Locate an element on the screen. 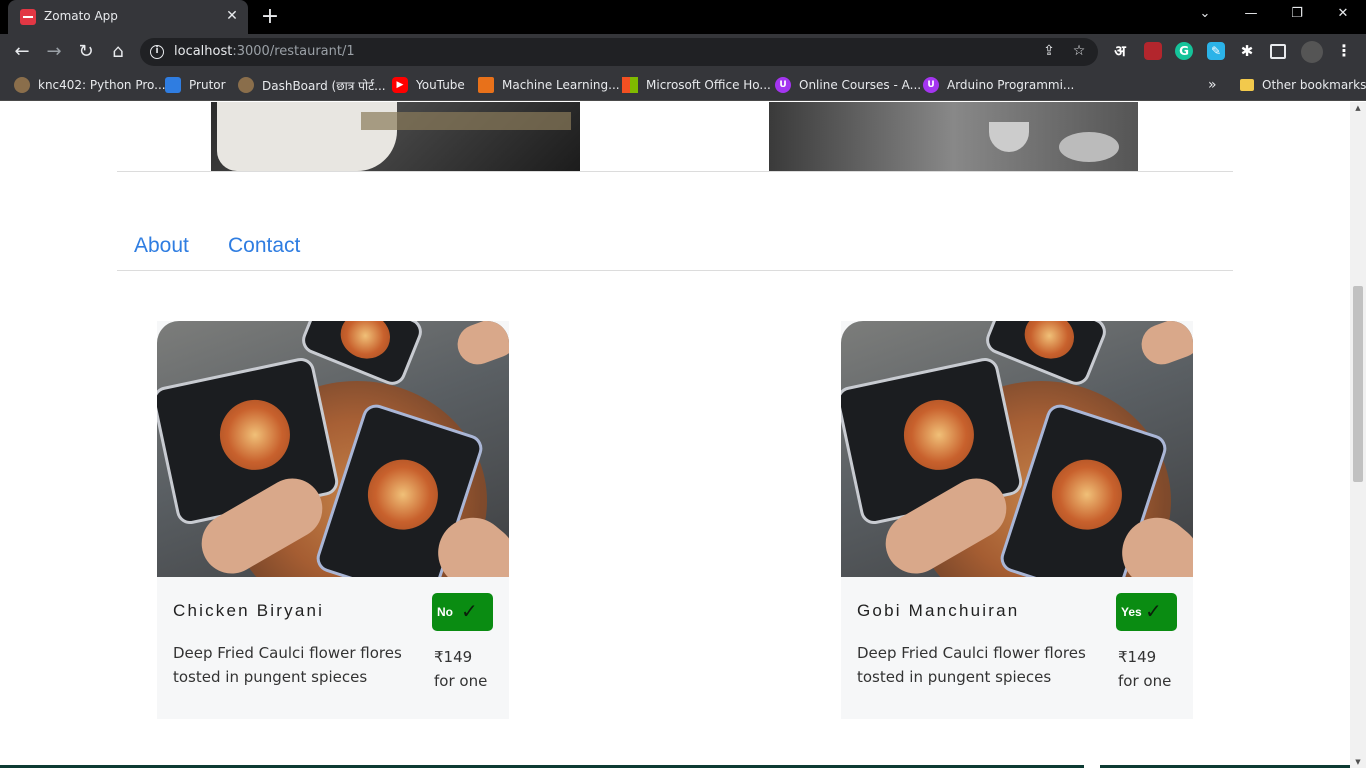 The height and width of the screenshot is (768, 1366). bookmarks-overflow-icon: » is located at coordinates (1212, 85).